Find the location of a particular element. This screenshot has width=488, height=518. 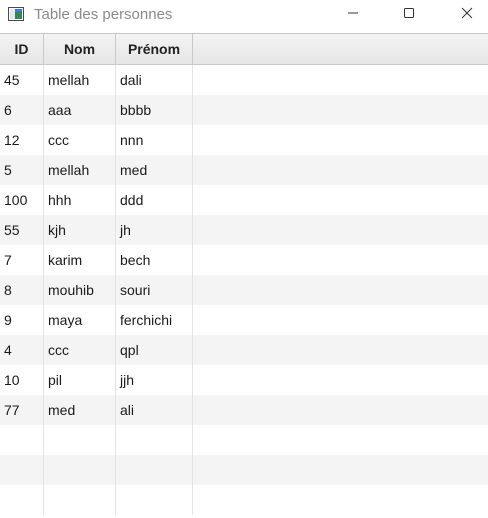

maximize-button is located at coordinates (409, 15).